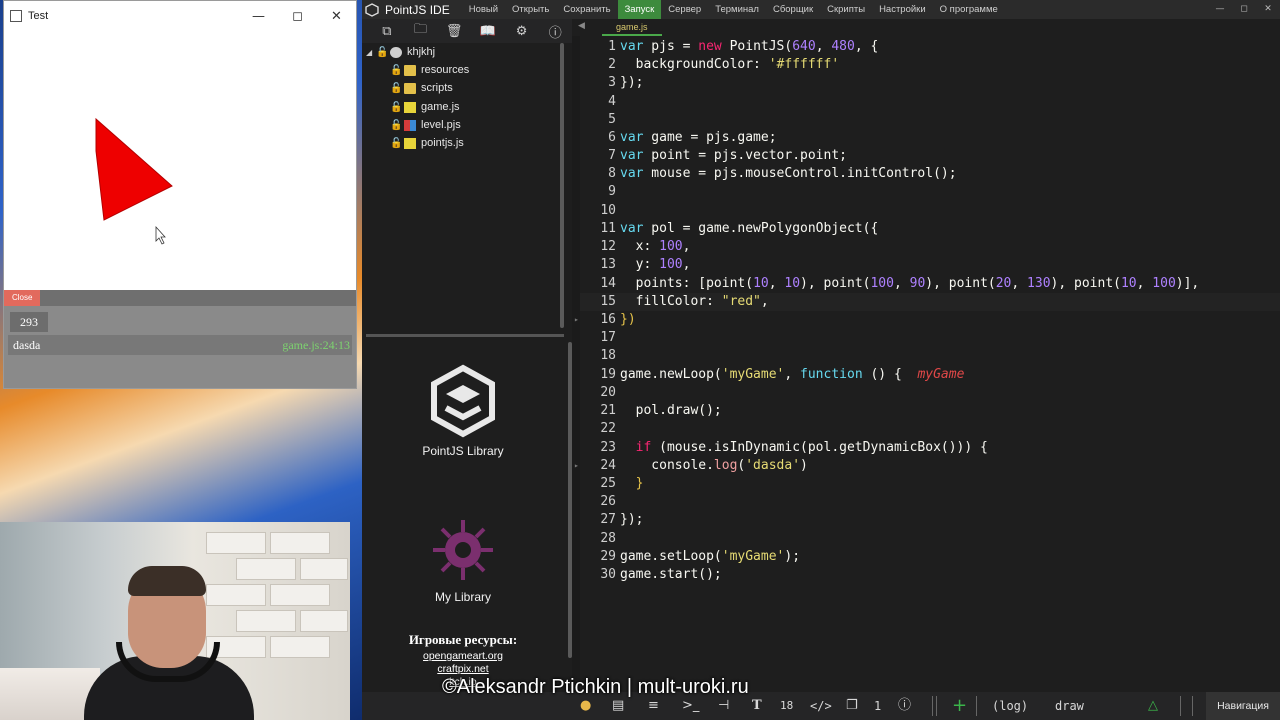 This screenshot has width=1280, height=720. I want to click on menu-new: Новый, so click(483, 9).